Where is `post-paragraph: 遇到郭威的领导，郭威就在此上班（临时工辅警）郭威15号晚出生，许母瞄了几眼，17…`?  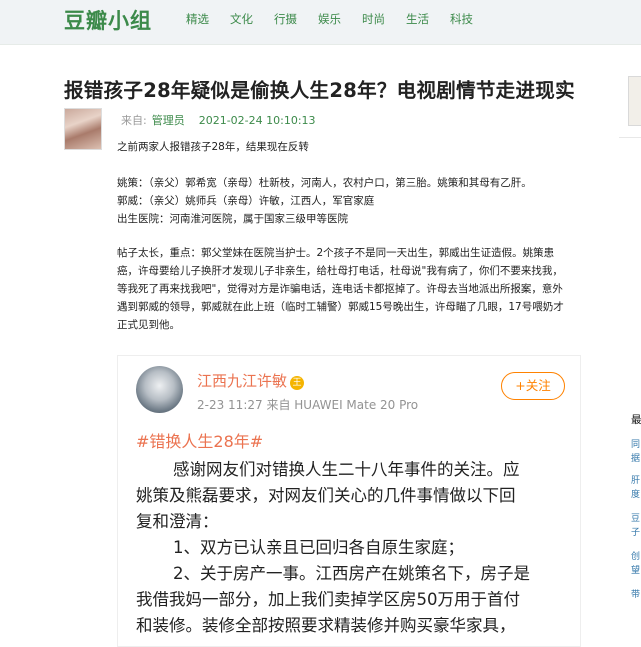
post-paragraph: 遇到郭威的领导，郭威就在此上班（临时工辅警）郭威15号晚出生，许母瞄了几眼，17… is located at coordinates (340, 307).